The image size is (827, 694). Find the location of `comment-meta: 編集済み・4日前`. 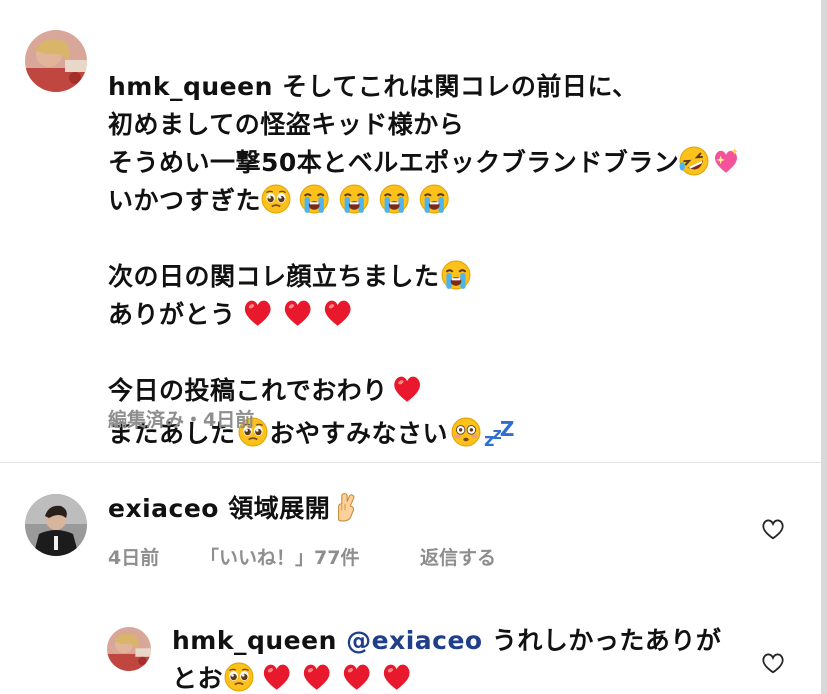

comment-meta: 編集済み・4日前 is located at coordinates (181, 420).